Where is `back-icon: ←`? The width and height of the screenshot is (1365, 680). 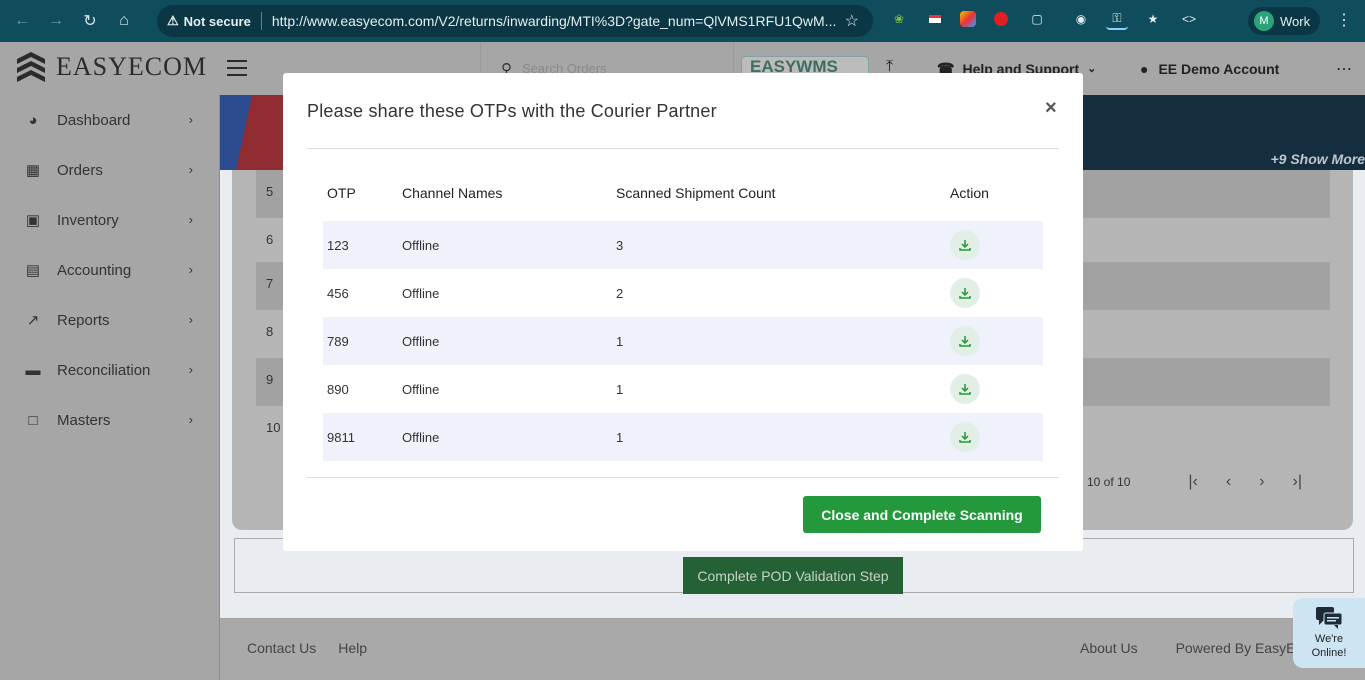
back-icon: ← is located at coordinates (22, 21).